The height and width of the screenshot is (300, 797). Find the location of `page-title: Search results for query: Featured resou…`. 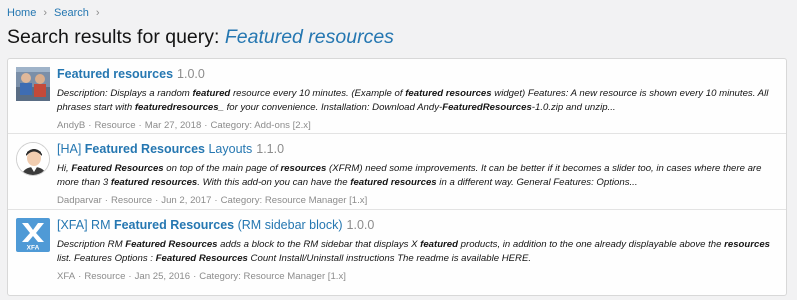

page-title: Search results for query: Featured resou… is located at coordinates (200, 37).